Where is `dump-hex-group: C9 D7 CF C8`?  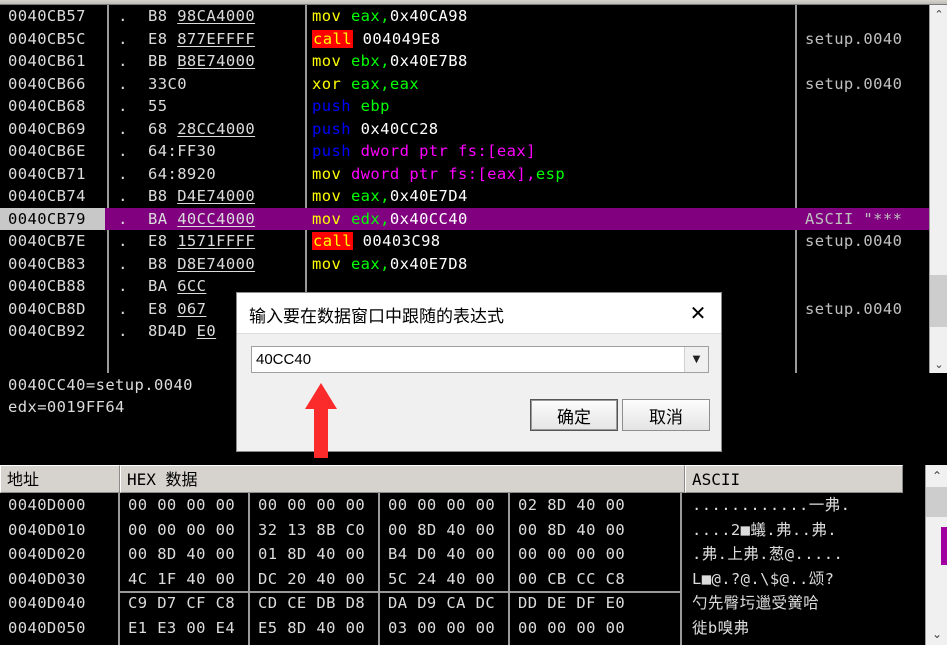 dump-hex-group: C9 D7 CF C8 is located at coordinates (182, 603).